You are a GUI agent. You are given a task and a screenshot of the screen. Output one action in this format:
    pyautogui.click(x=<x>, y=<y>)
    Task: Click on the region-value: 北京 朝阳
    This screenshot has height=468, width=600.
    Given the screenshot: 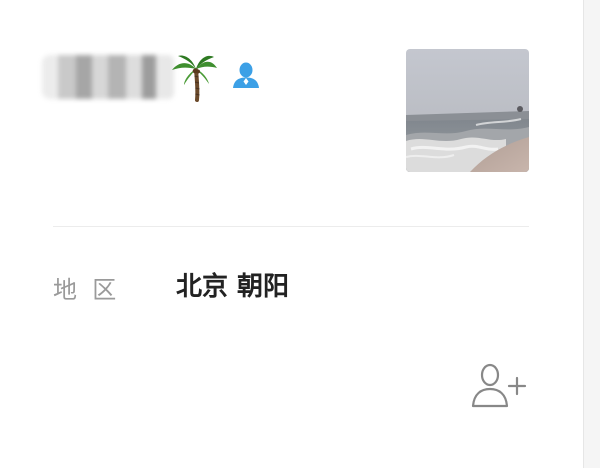 What is the action you would take?
    pyautogui.click(x=233, y=287)
    